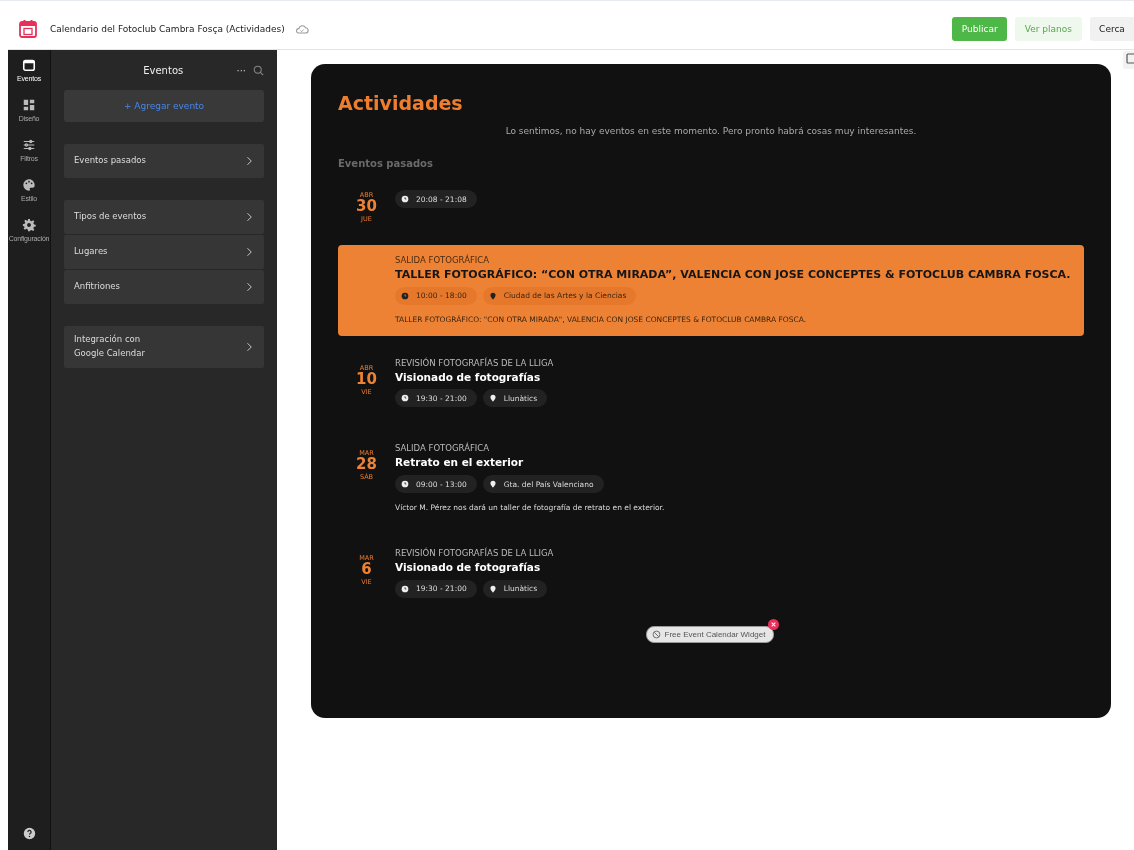  I want to click on settings-icon, so click(29, 225).